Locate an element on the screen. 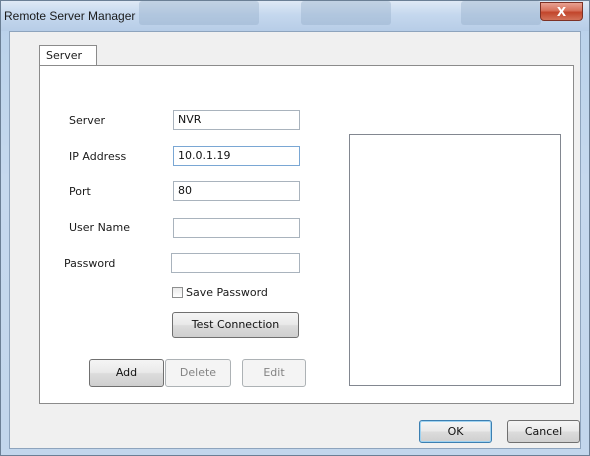 The height and width of the screenshot is (456, 590). add-button: Add is located at coordinates (126, 373).